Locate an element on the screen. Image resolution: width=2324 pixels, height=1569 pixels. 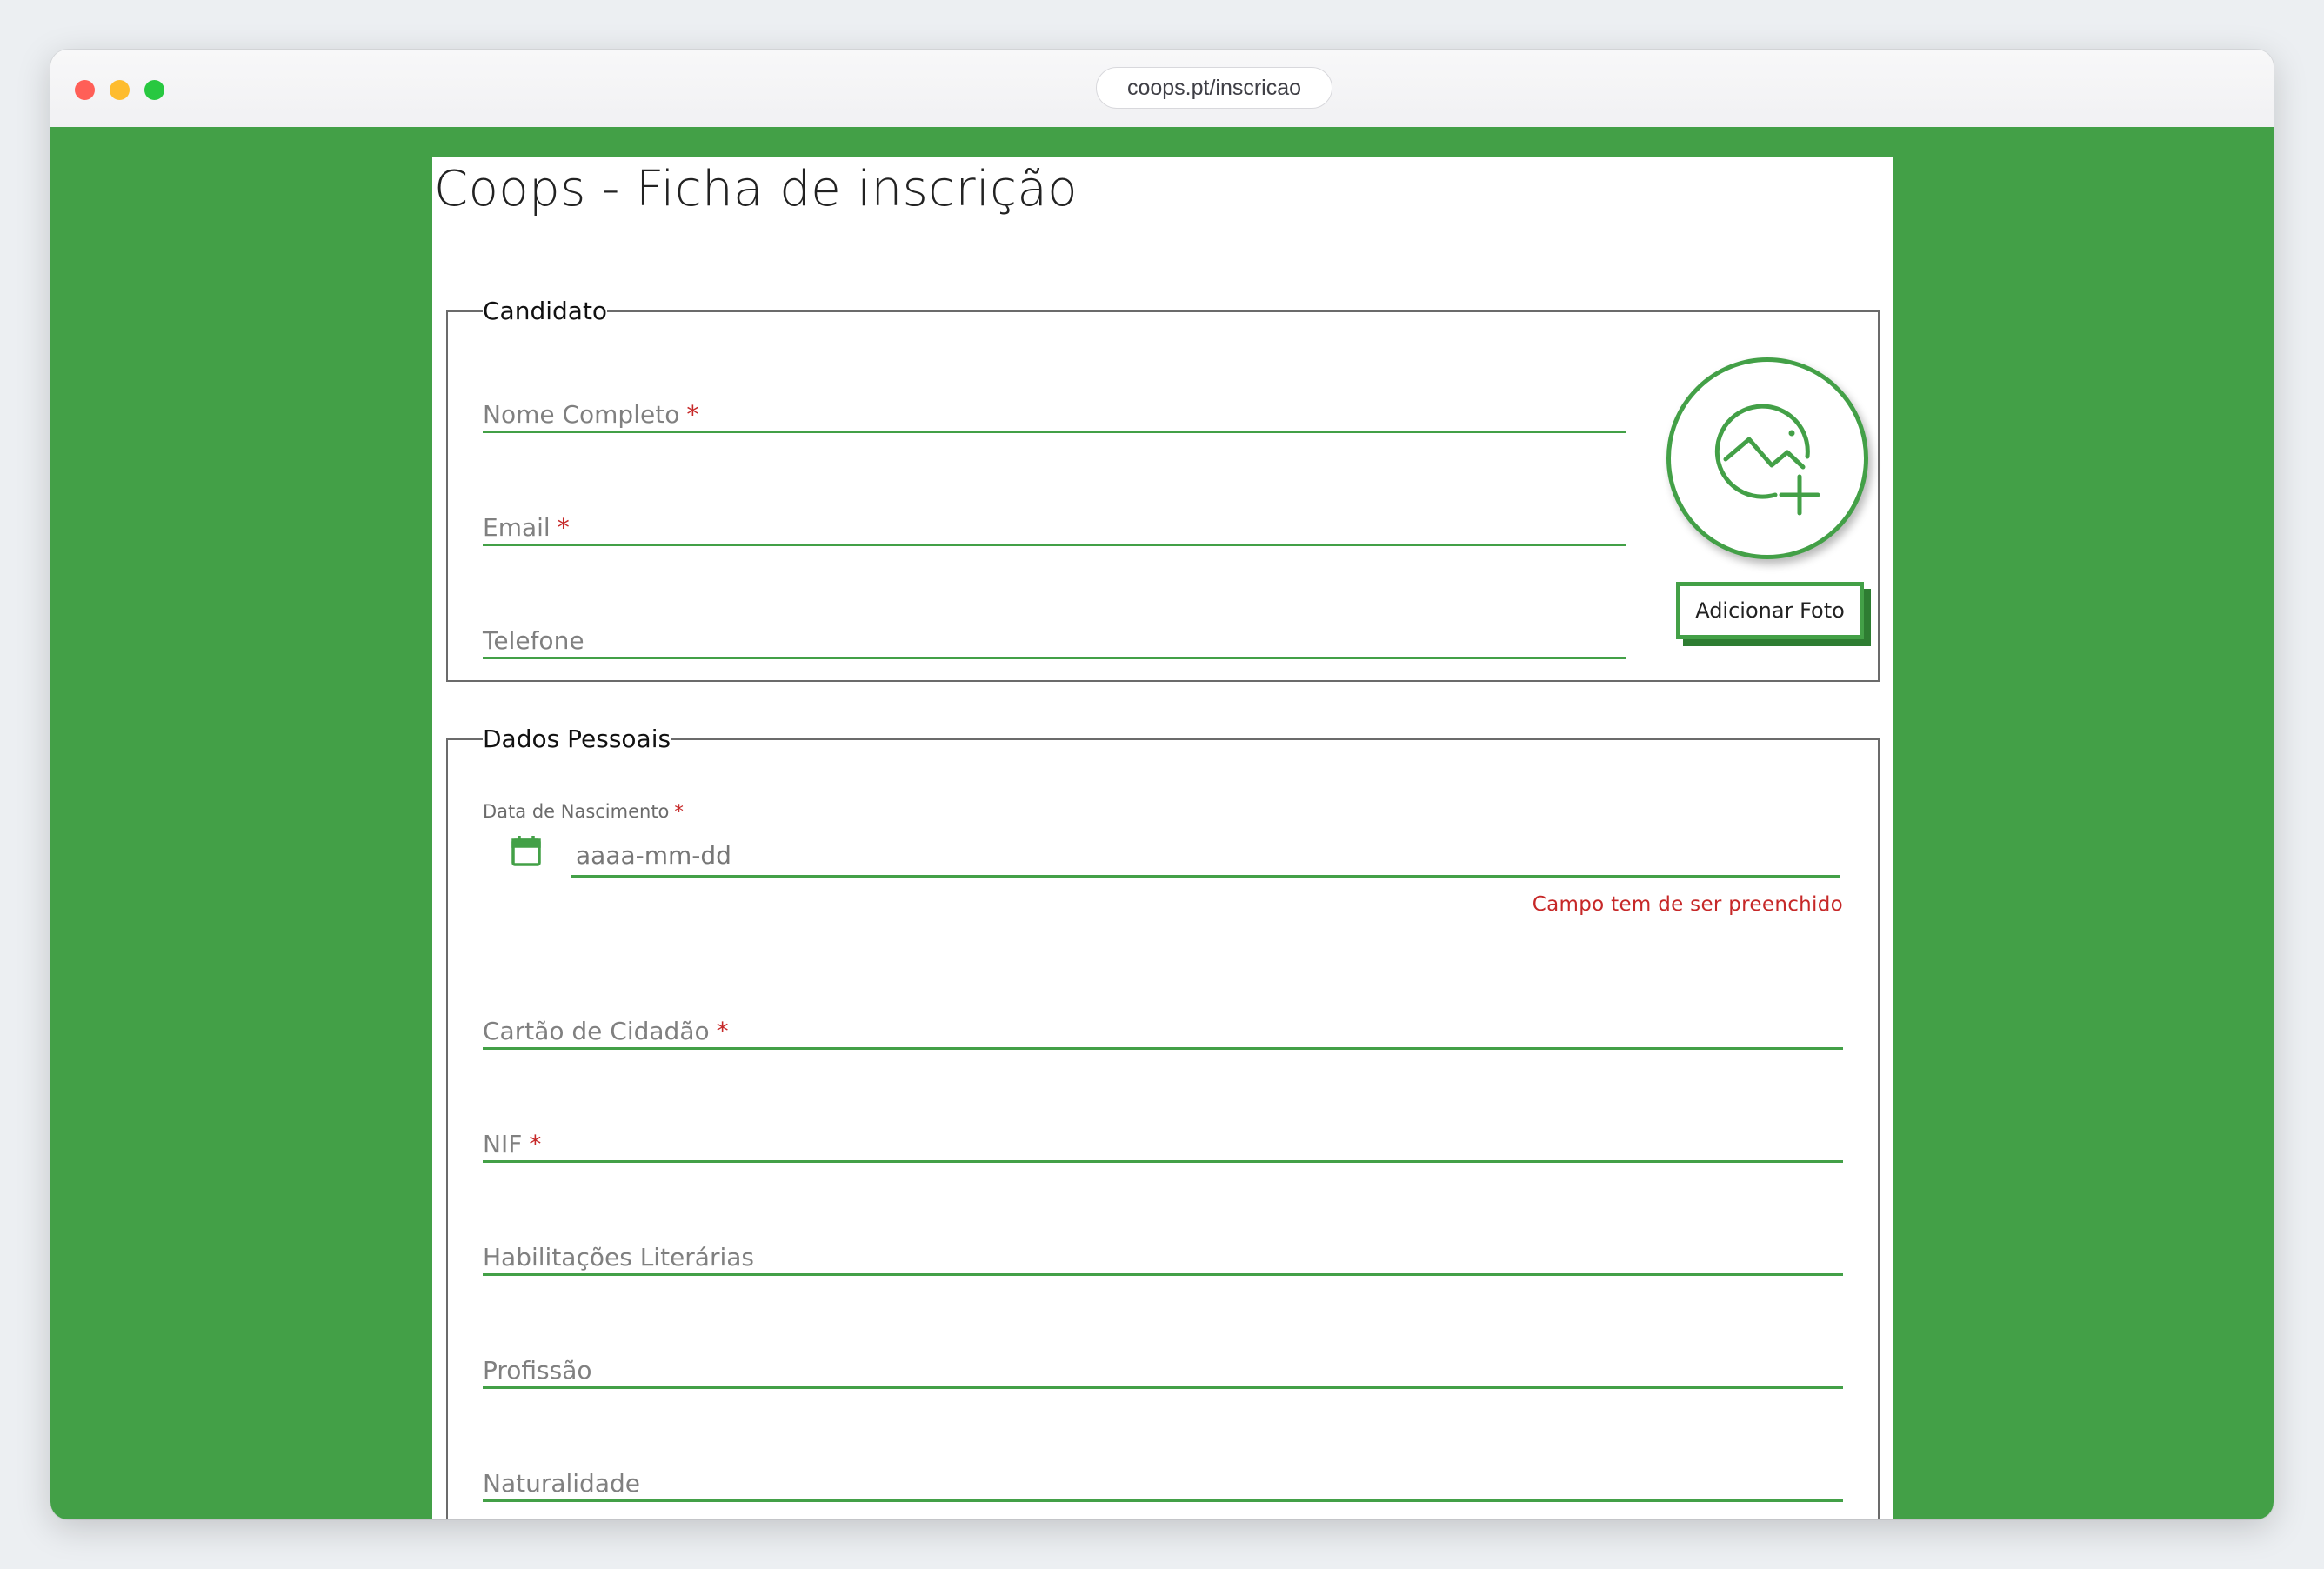
calendar-icon is located at coordinates (526, 850).